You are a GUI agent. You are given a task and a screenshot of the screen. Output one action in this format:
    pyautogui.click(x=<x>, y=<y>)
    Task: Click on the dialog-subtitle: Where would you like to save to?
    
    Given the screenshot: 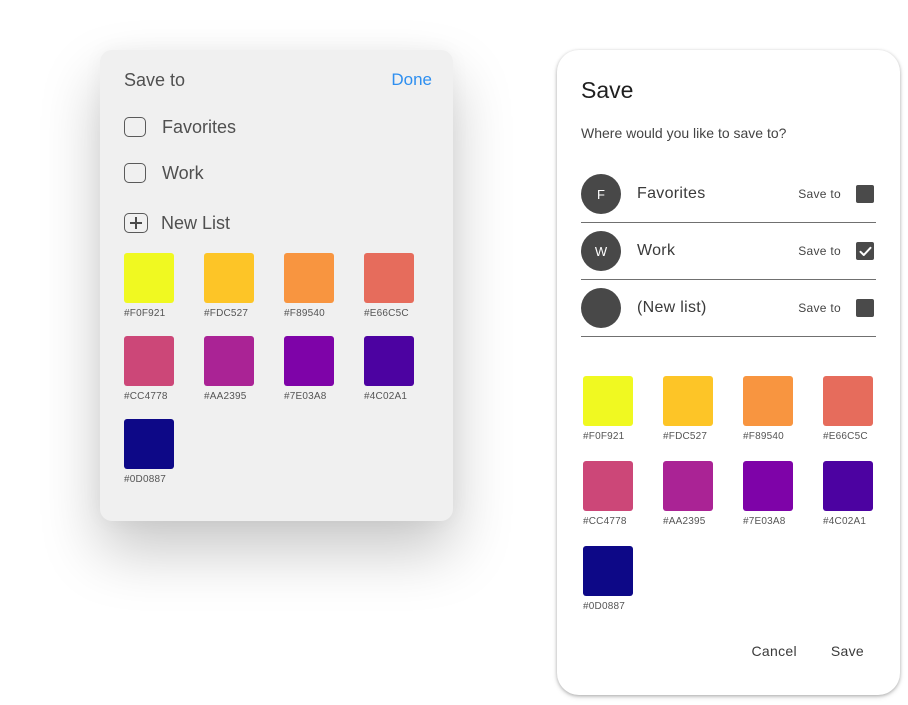 What is the action you would take?
    pyautogui.click(x=684, y=133)
    